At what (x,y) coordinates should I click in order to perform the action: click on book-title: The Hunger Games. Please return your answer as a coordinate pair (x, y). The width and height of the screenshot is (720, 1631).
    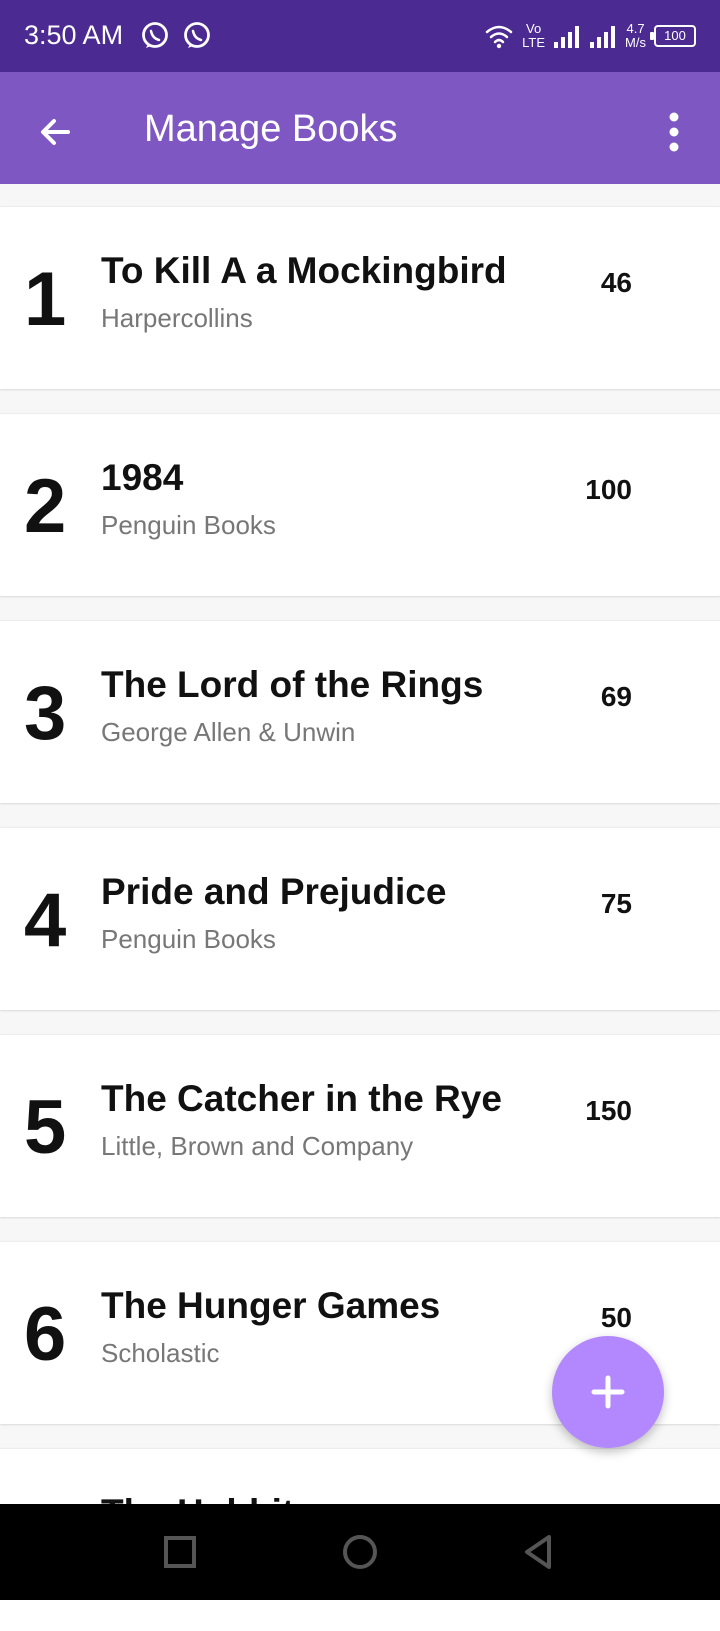
    Looking at the image, I should click on (271, 1305).